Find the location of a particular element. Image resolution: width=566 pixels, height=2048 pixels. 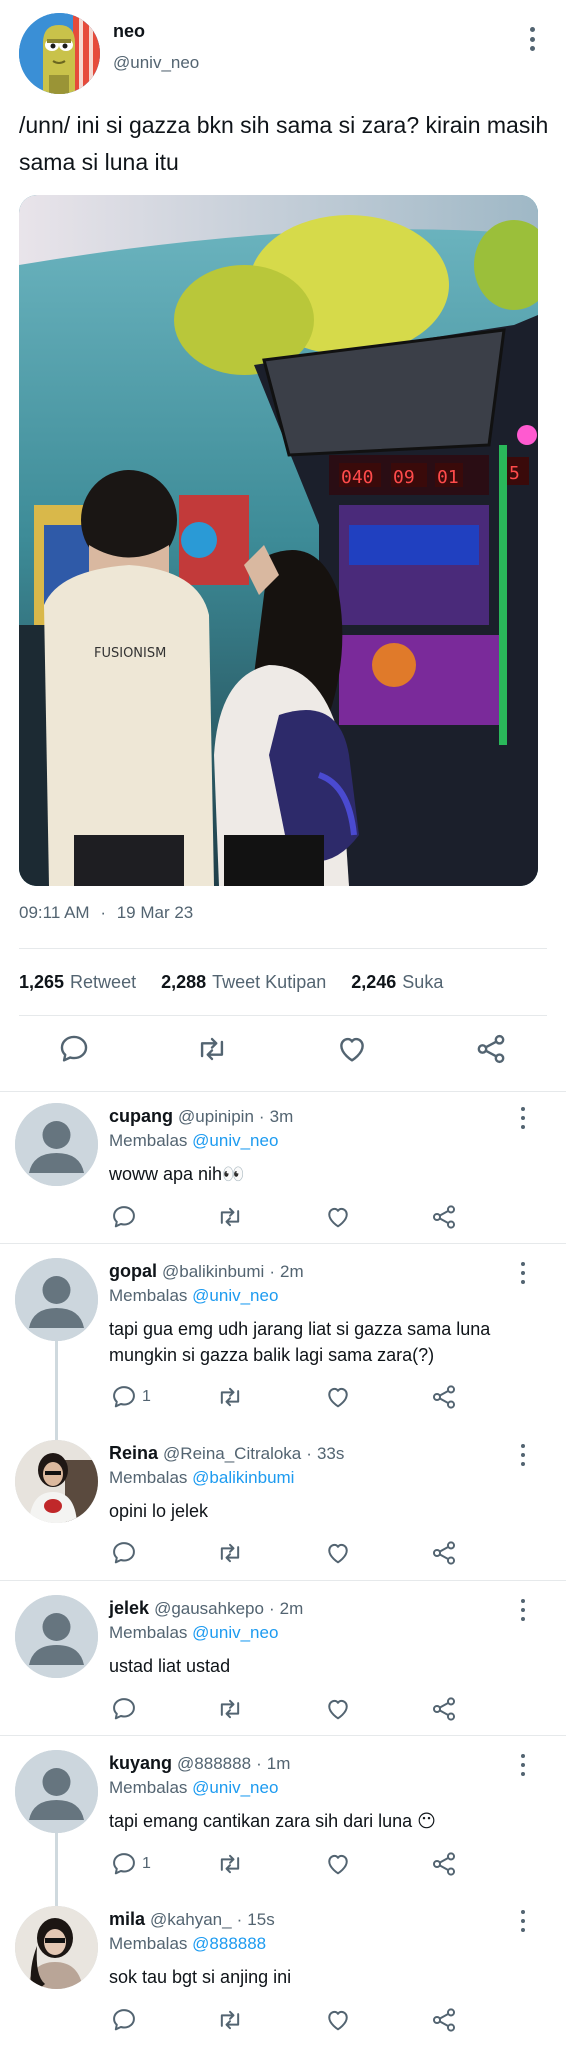

reply-author-handle: @kahyan_ is located at coordinates (191, 1919).